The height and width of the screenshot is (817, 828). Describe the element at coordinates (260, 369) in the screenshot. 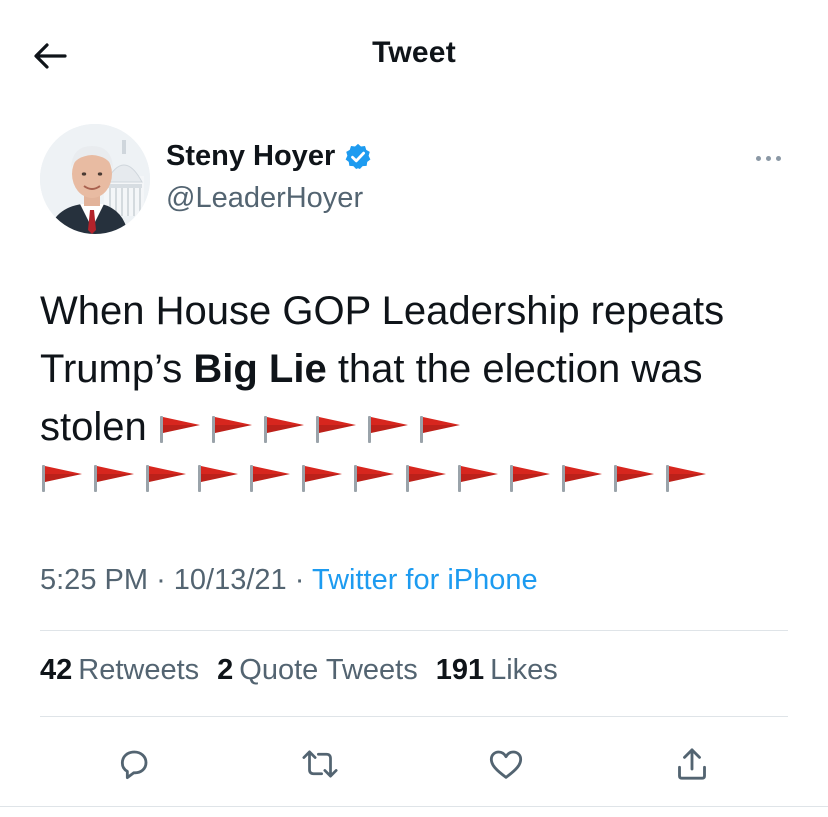

I see `tweet-bold-text: Big Lie` at that location.